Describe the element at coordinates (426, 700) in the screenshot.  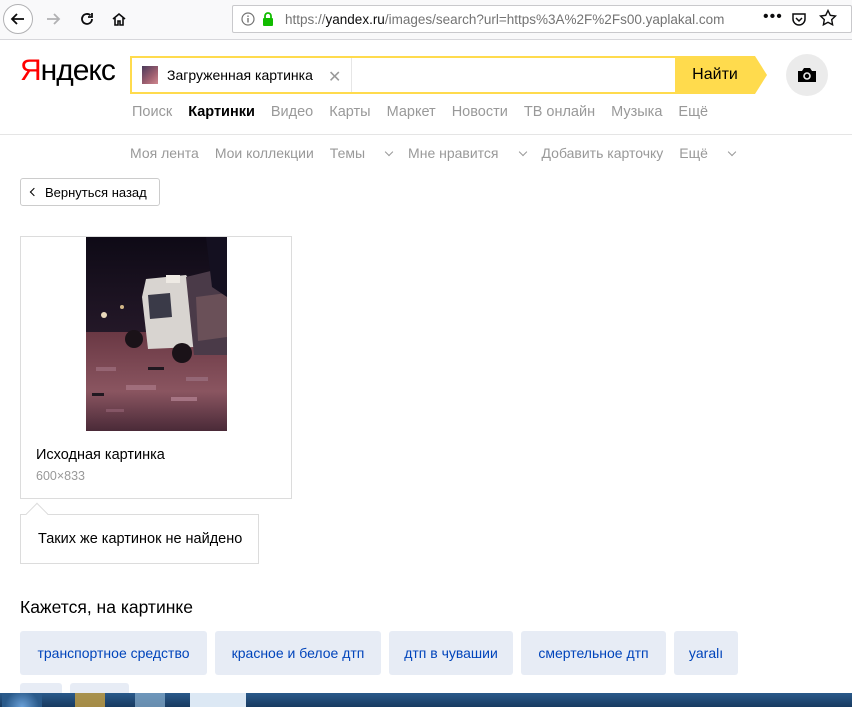
I see `os-taskbar` at that location.